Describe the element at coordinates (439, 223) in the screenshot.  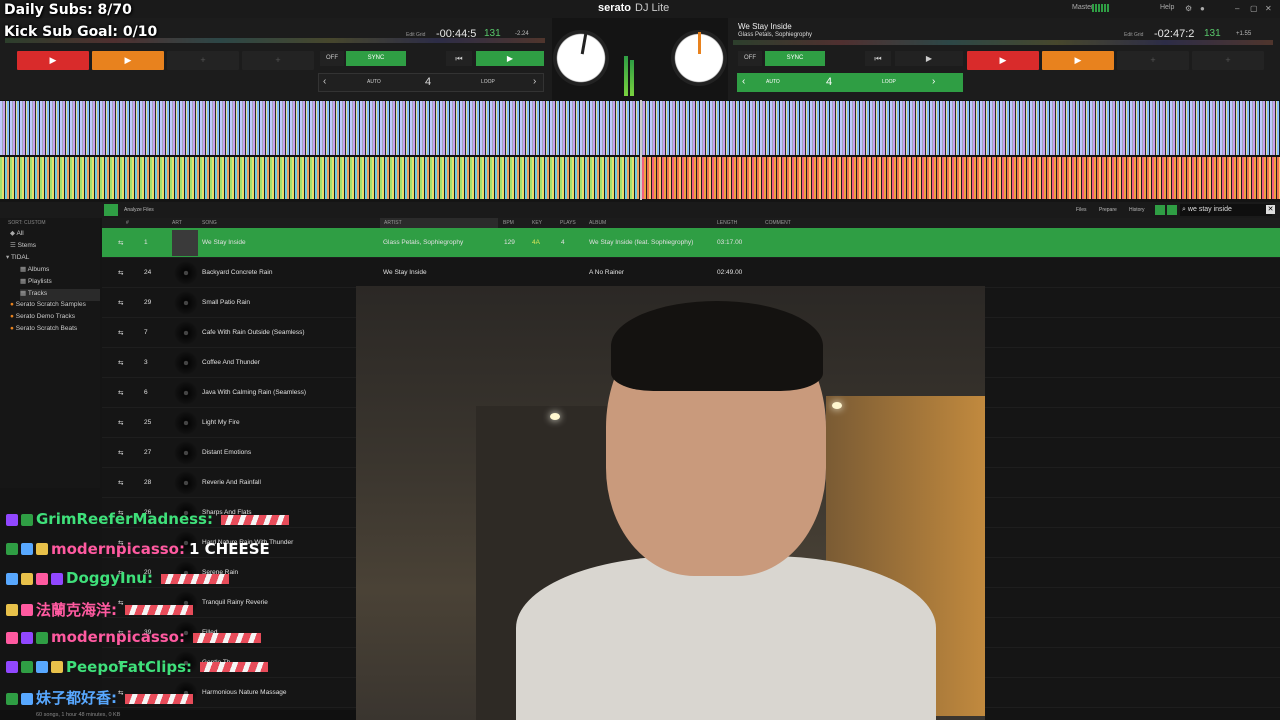
I see `col-artist: ARTIST` at that location.